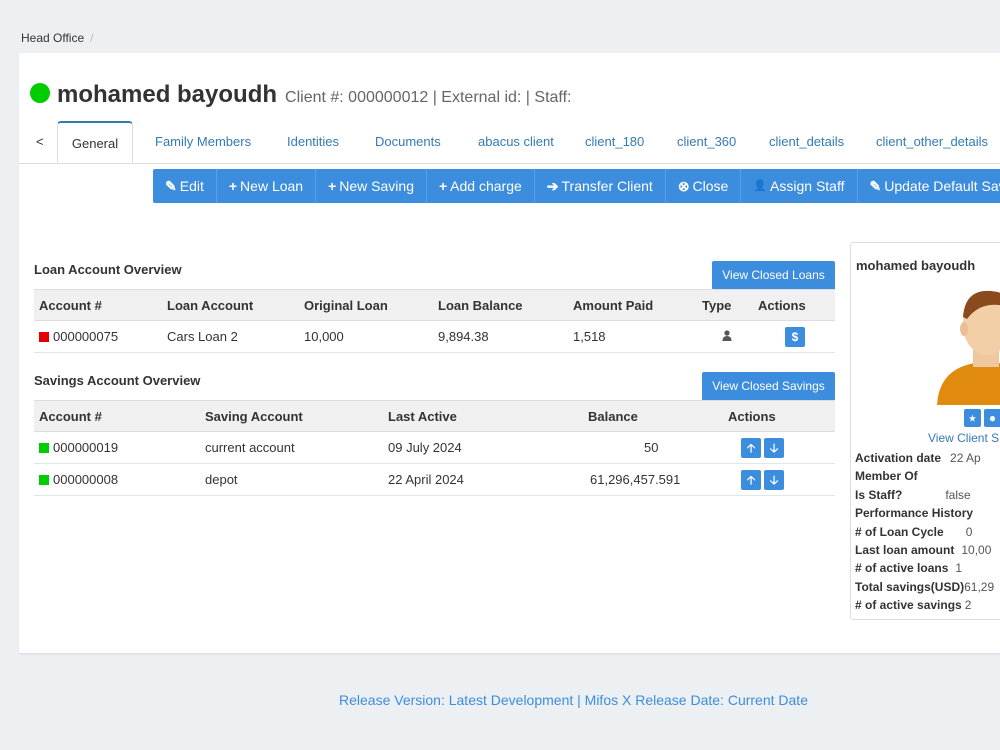 This screenshot has height=750, width=1000. I want to click on tab-general: General, so click(95, 142).